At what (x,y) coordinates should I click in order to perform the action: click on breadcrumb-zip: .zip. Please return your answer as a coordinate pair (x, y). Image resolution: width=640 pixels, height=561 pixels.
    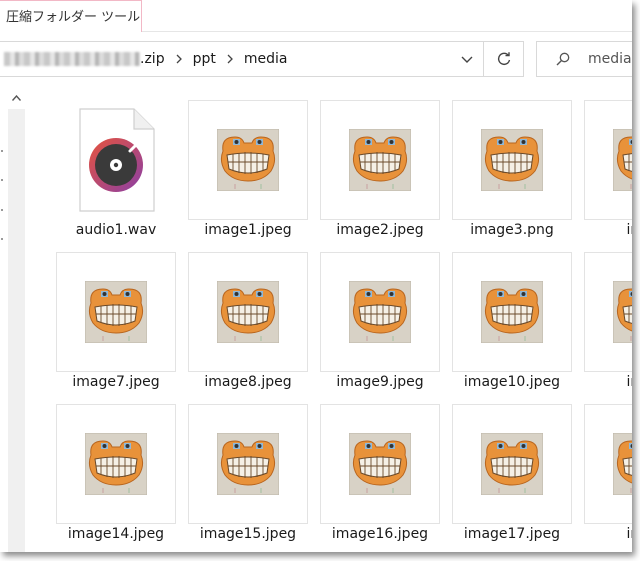
    Looking at the image, I should click on (152, 59).